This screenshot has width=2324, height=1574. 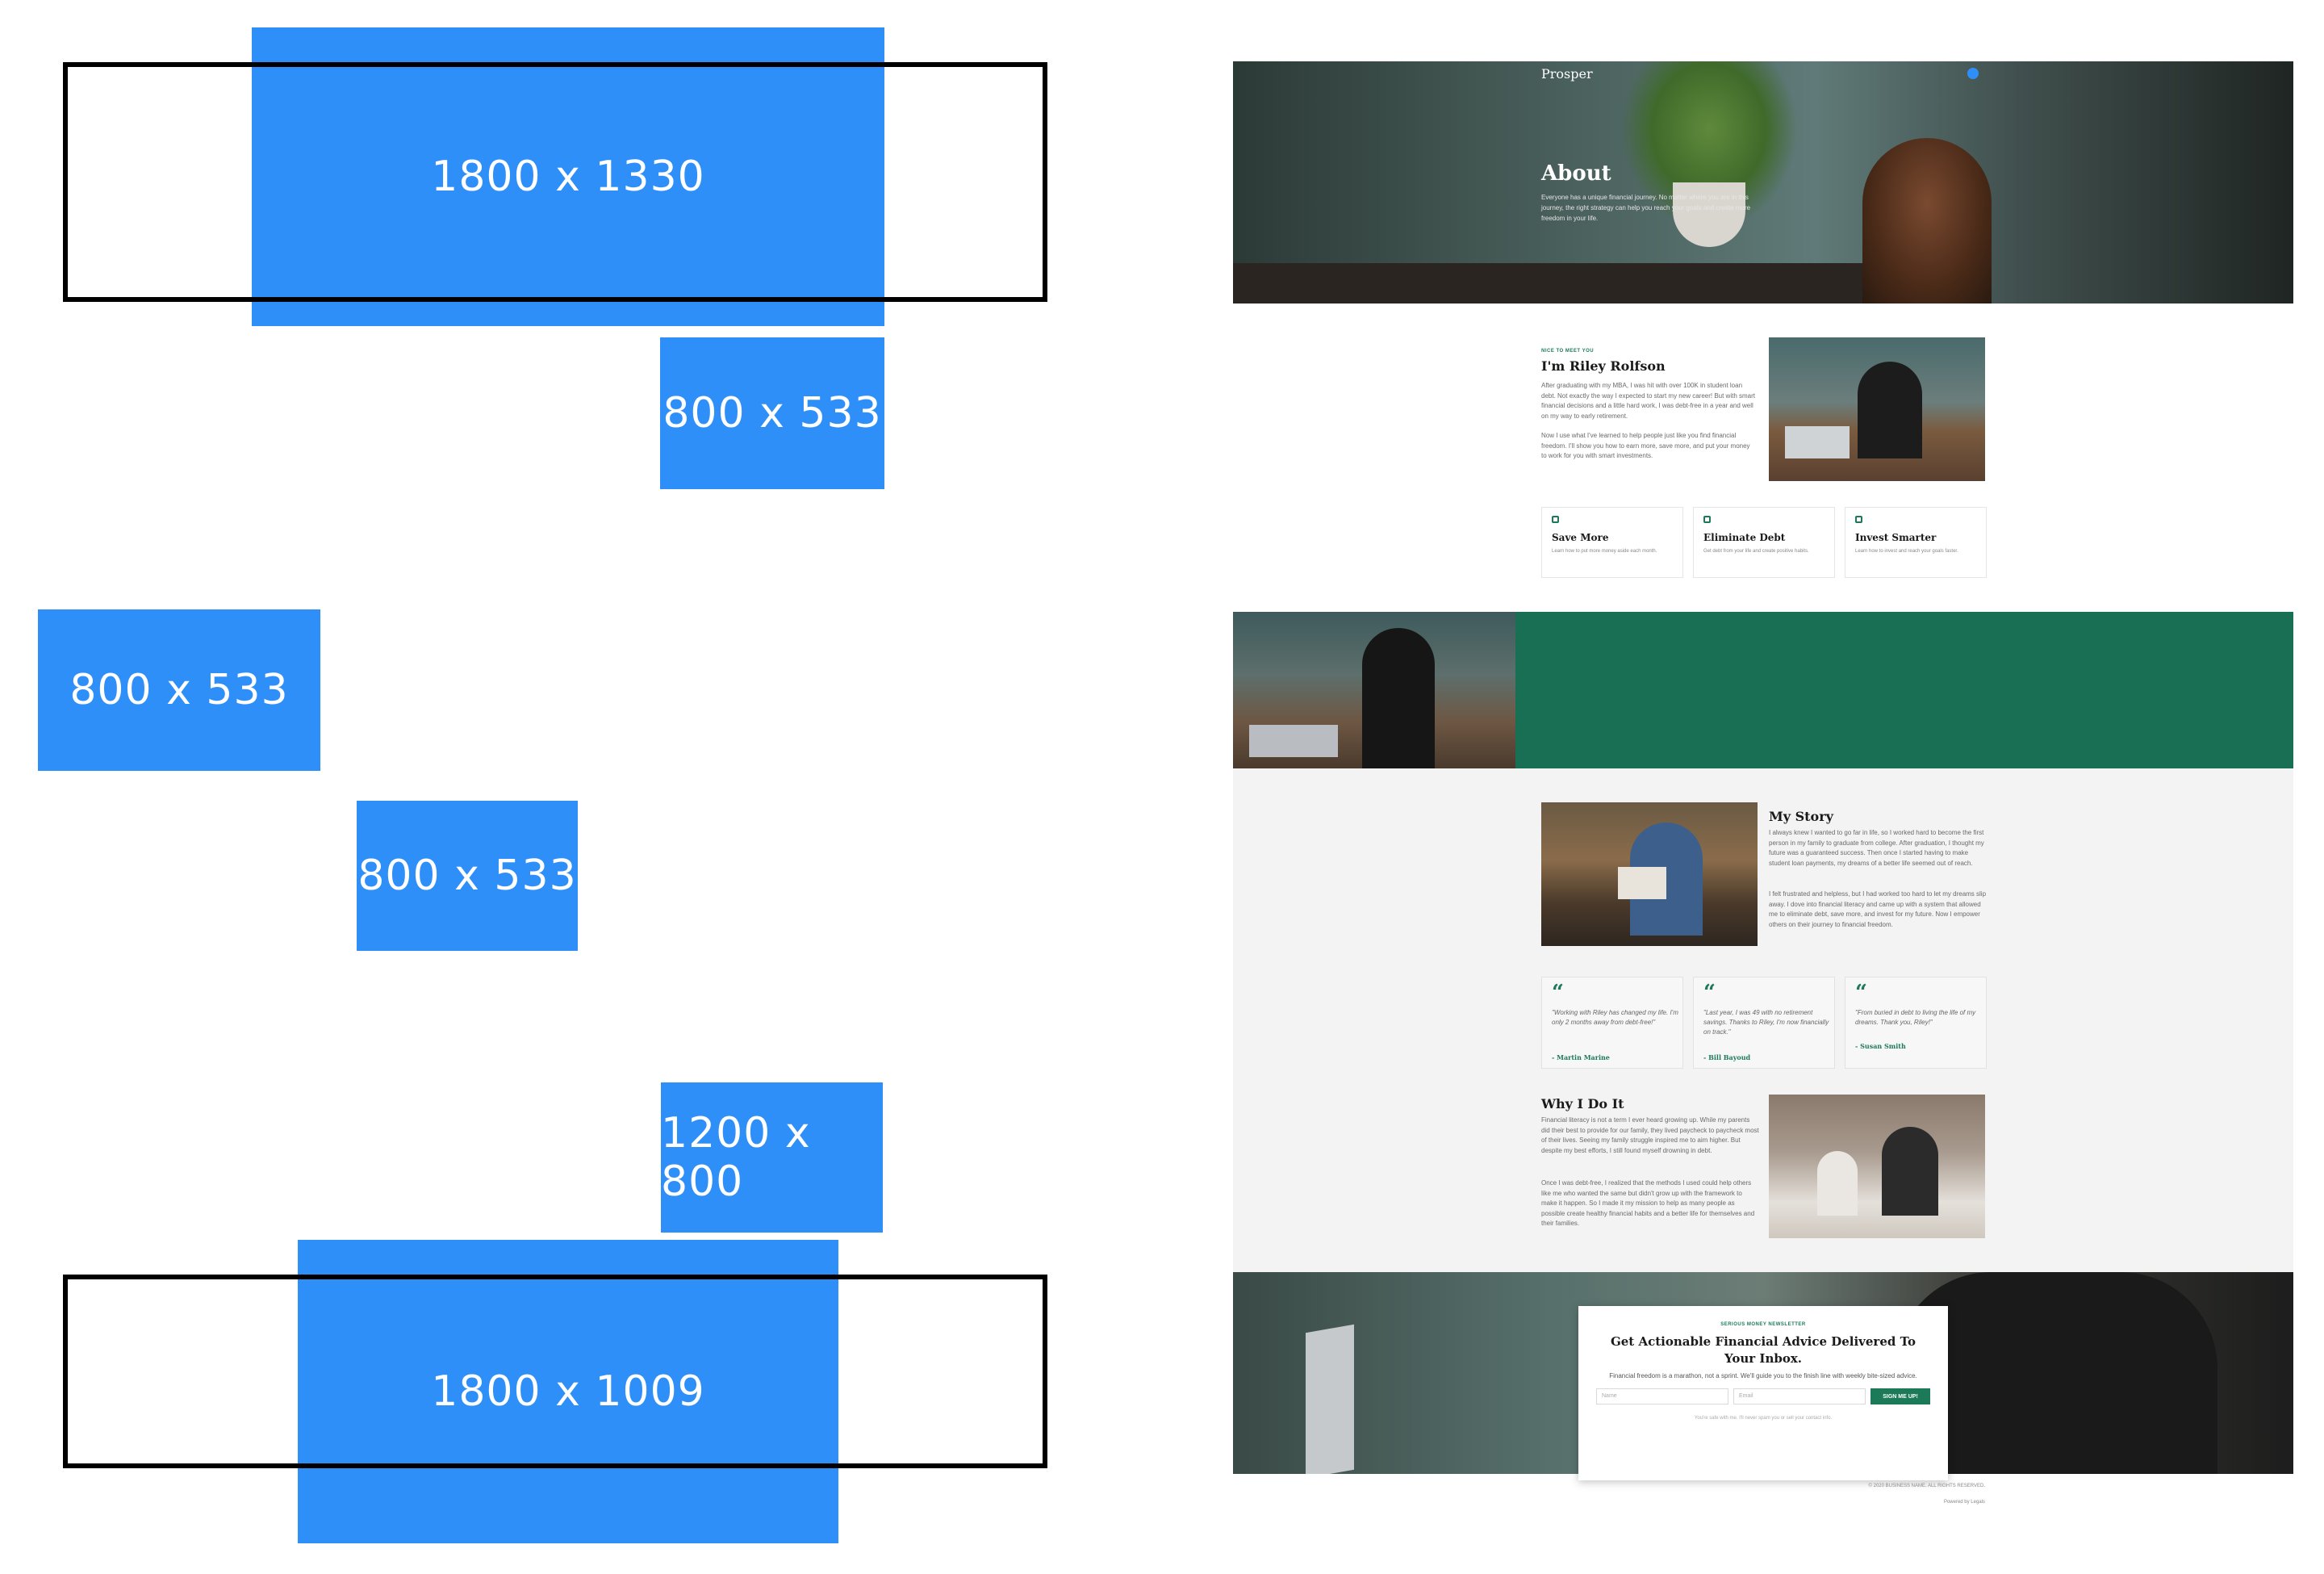 I want to click on why-child-image, so click(x=1837, y=1183).